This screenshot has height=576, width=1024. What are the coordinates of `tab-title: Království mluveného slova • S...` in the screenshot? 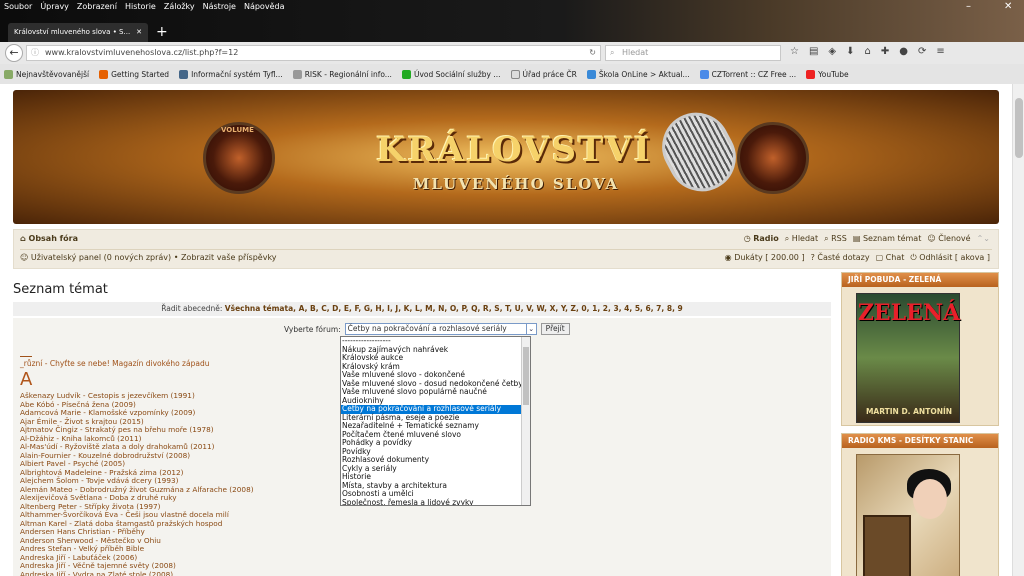 It's located at (72, 32).